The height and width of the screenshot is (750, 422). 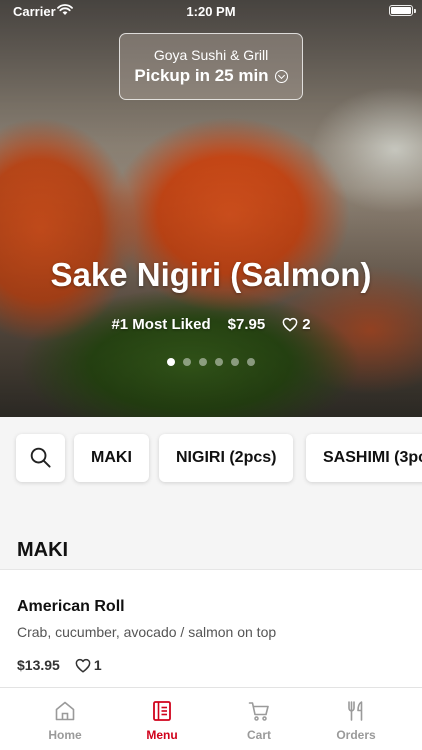 I want to click on featured-dish-title: Sake Nigiri (Salmon), so click(x=211, y=274).